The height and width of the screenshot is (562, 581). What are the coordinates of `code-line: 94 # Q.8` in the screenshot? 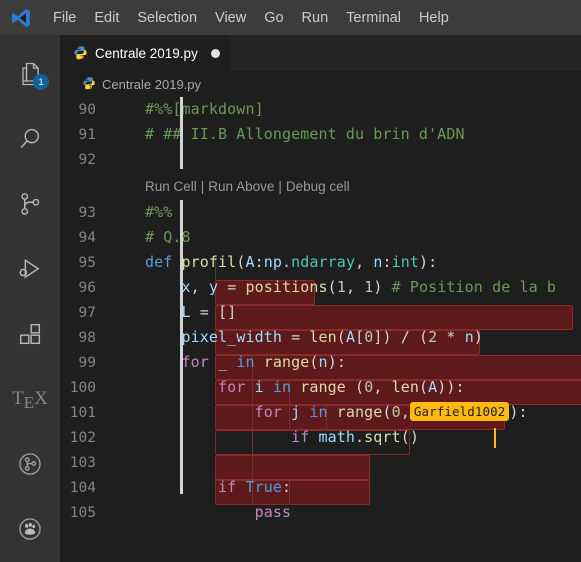 It's located at (320, 237).